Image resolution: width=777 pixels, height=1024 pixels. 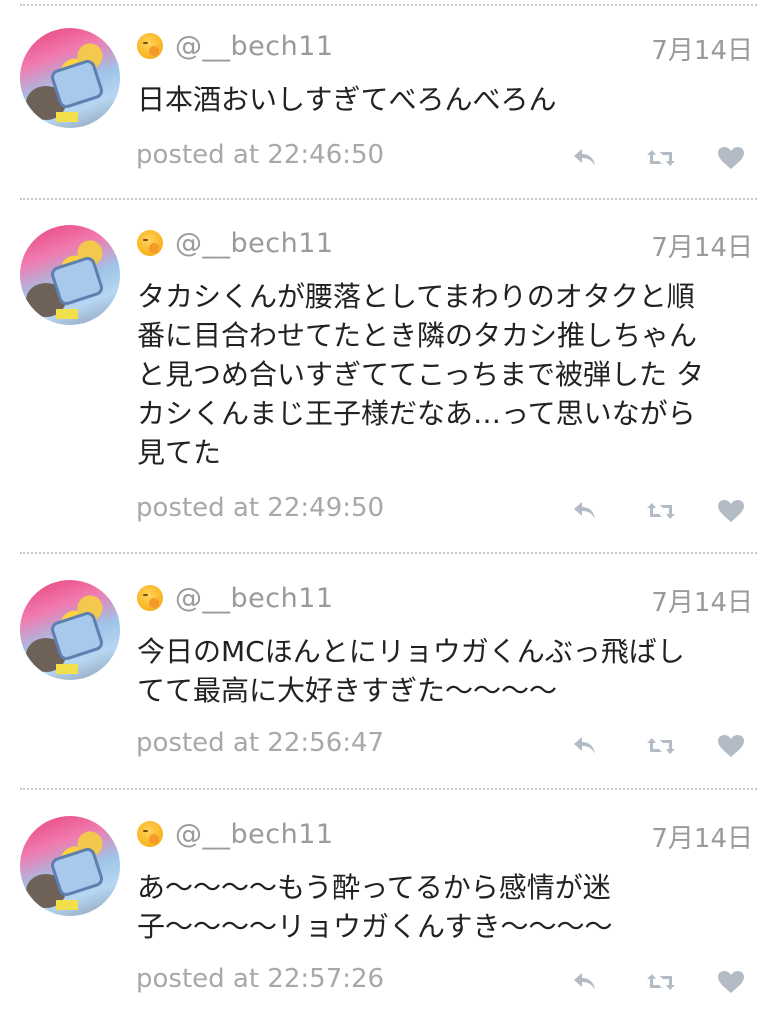 What do you see at coordinates (347, 99) in the screenshot?
I see `tweet-text: 日本酒おいしすぎてべろんべろん` at bounding box center [347, 99].